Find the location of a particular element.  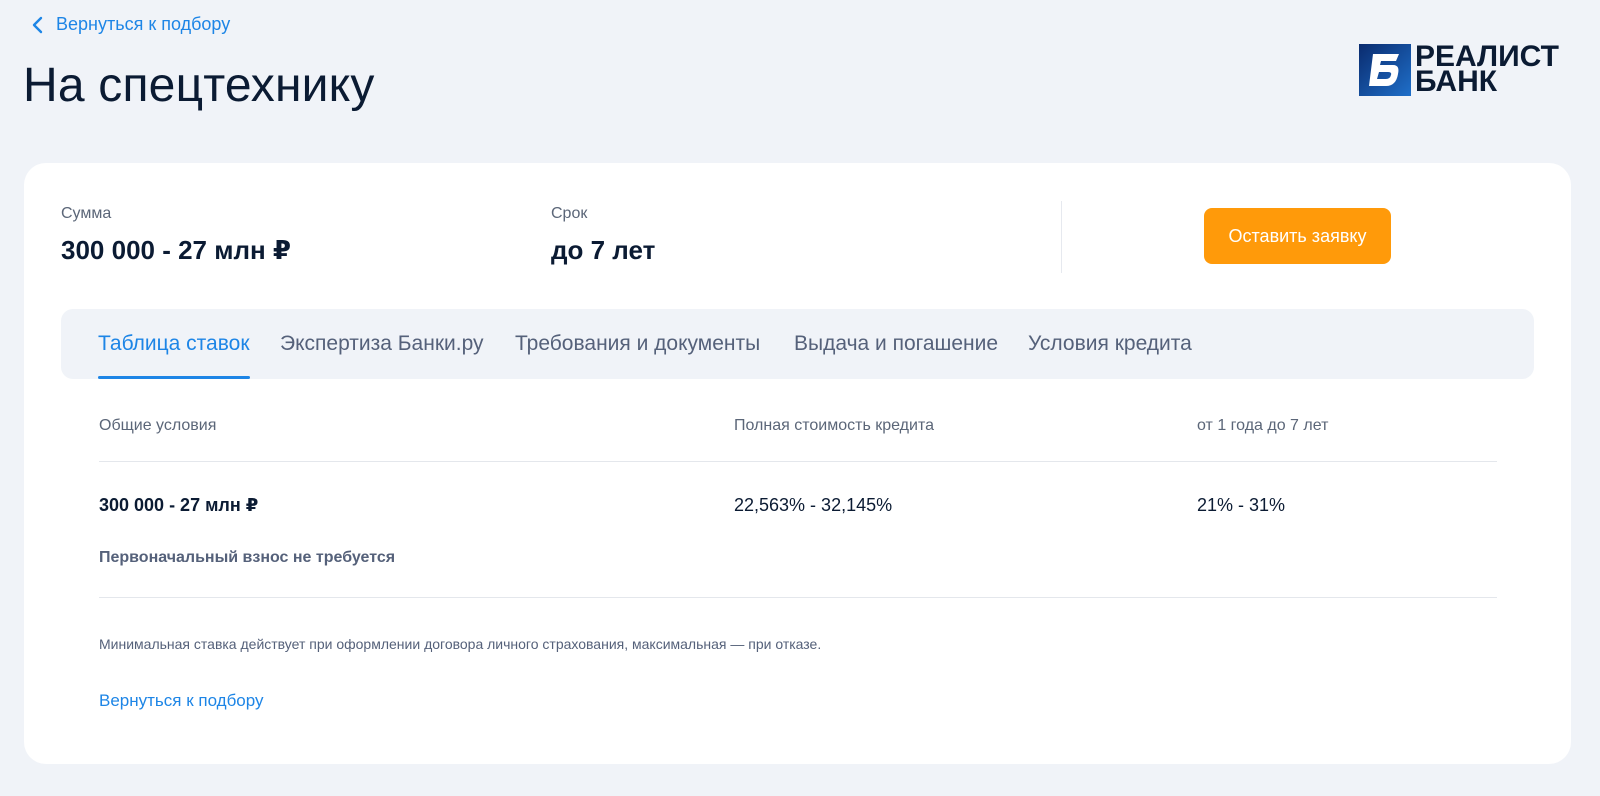

back-link-label: Вернуться к подбору is located at coordinates (143, 24).